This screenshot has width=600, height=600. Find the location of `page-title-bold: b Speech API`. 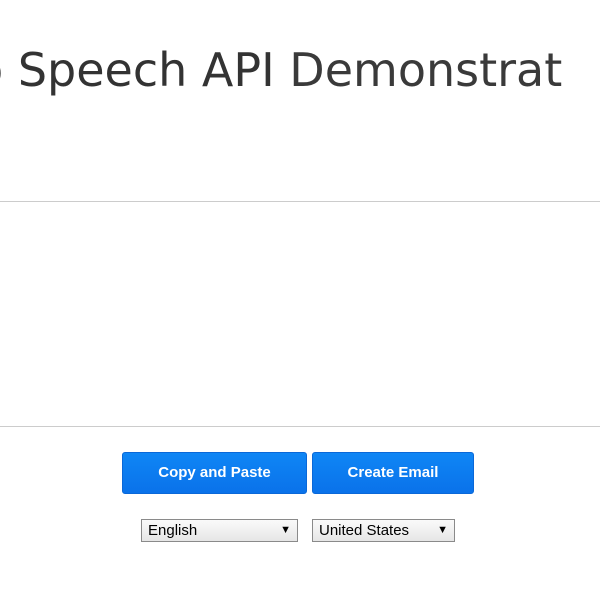

page-title-bold: b Speech API is located at coordinates (137, 70).